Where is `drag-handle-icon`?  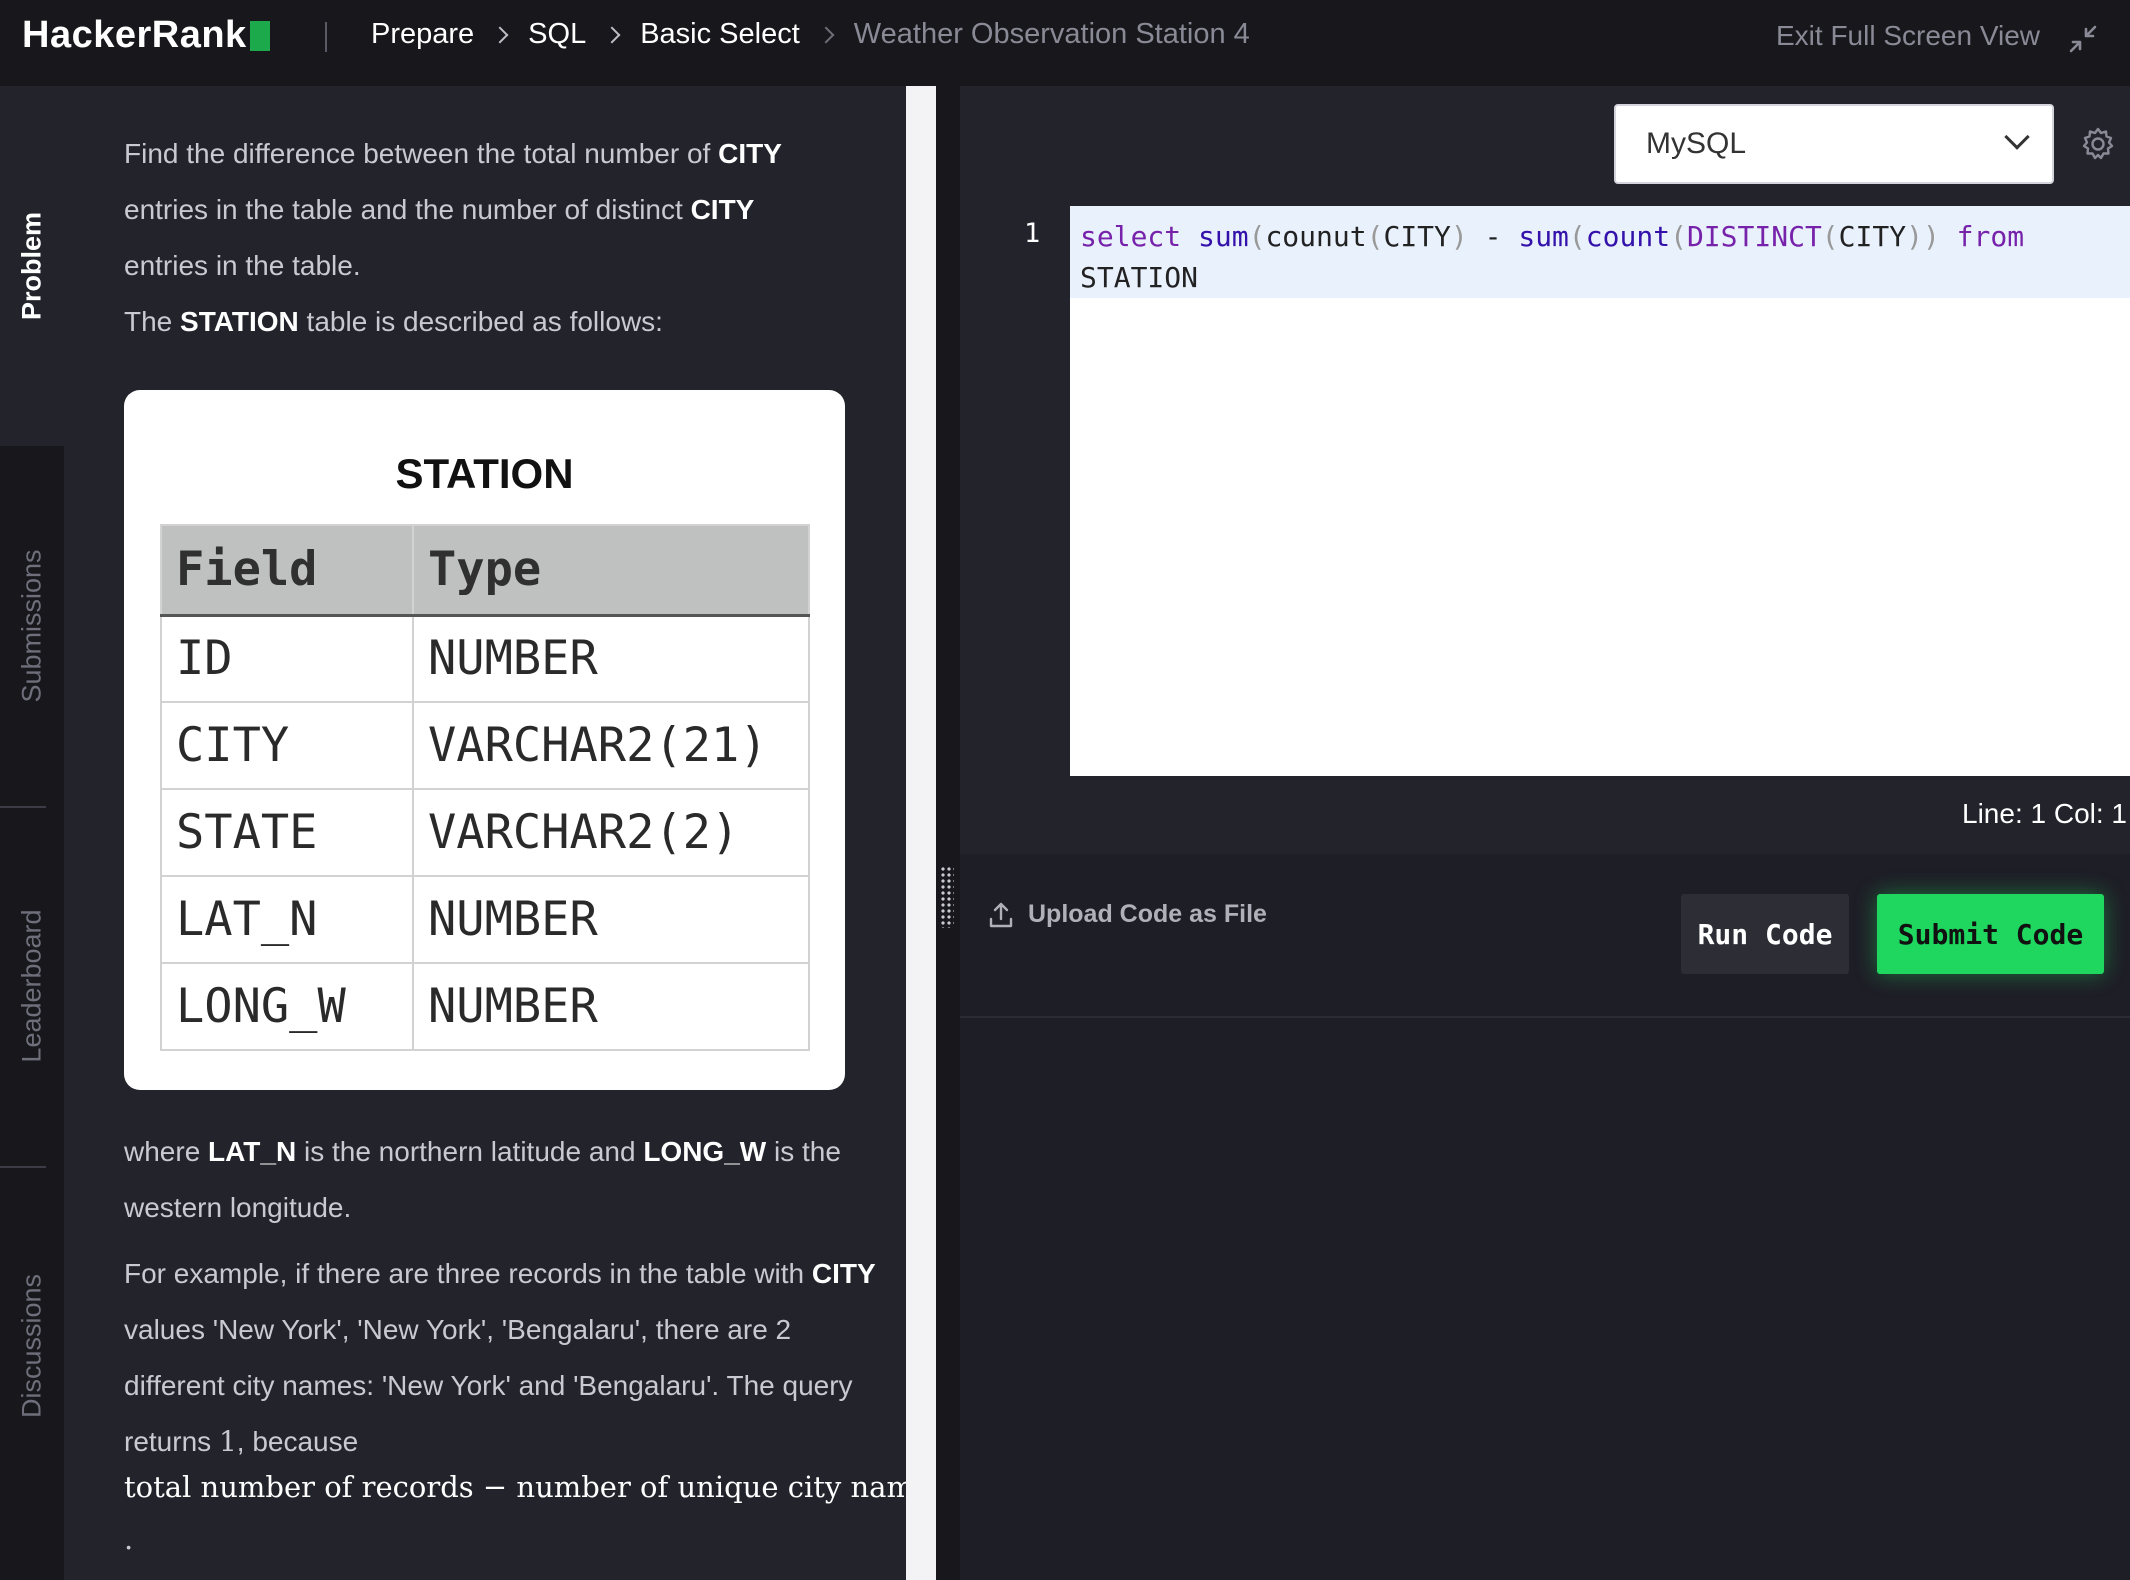 drag-handle-icon is located at coordinates (947, 897).